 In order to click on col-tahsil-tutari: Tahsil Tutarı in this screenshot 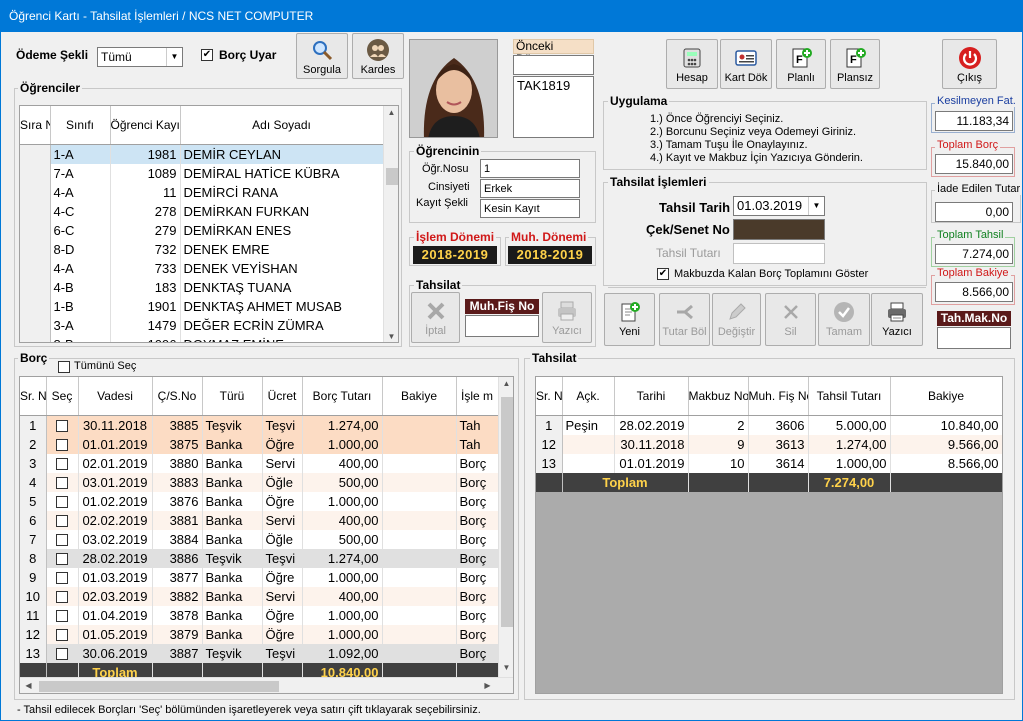, I will do `click(849, 396)`.